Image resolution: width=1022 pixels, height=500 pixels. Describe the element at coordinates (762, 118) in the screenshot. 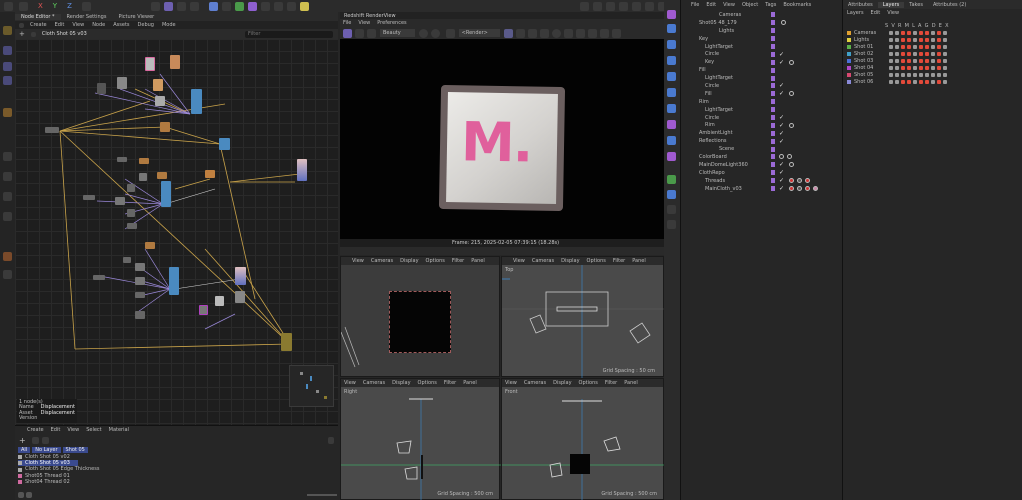

I see `tree-row: Circle ✓` at that location.